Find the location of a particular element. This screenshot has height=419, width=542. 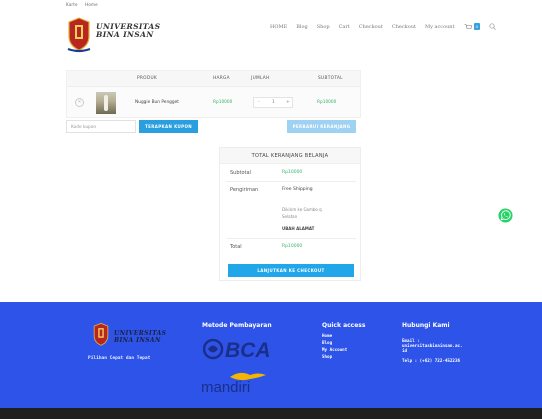

remove-item-button: × is located at coordinates (79, 102).